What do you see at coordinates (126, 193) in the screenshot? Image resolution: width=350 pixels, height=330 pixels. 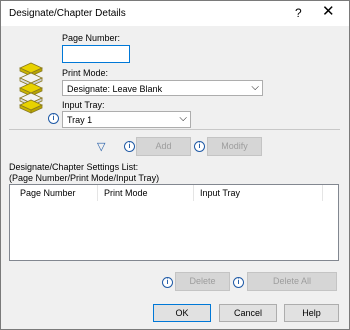 I see `column-header-print-mode: Print Mode` at bounding box center [126, 193].